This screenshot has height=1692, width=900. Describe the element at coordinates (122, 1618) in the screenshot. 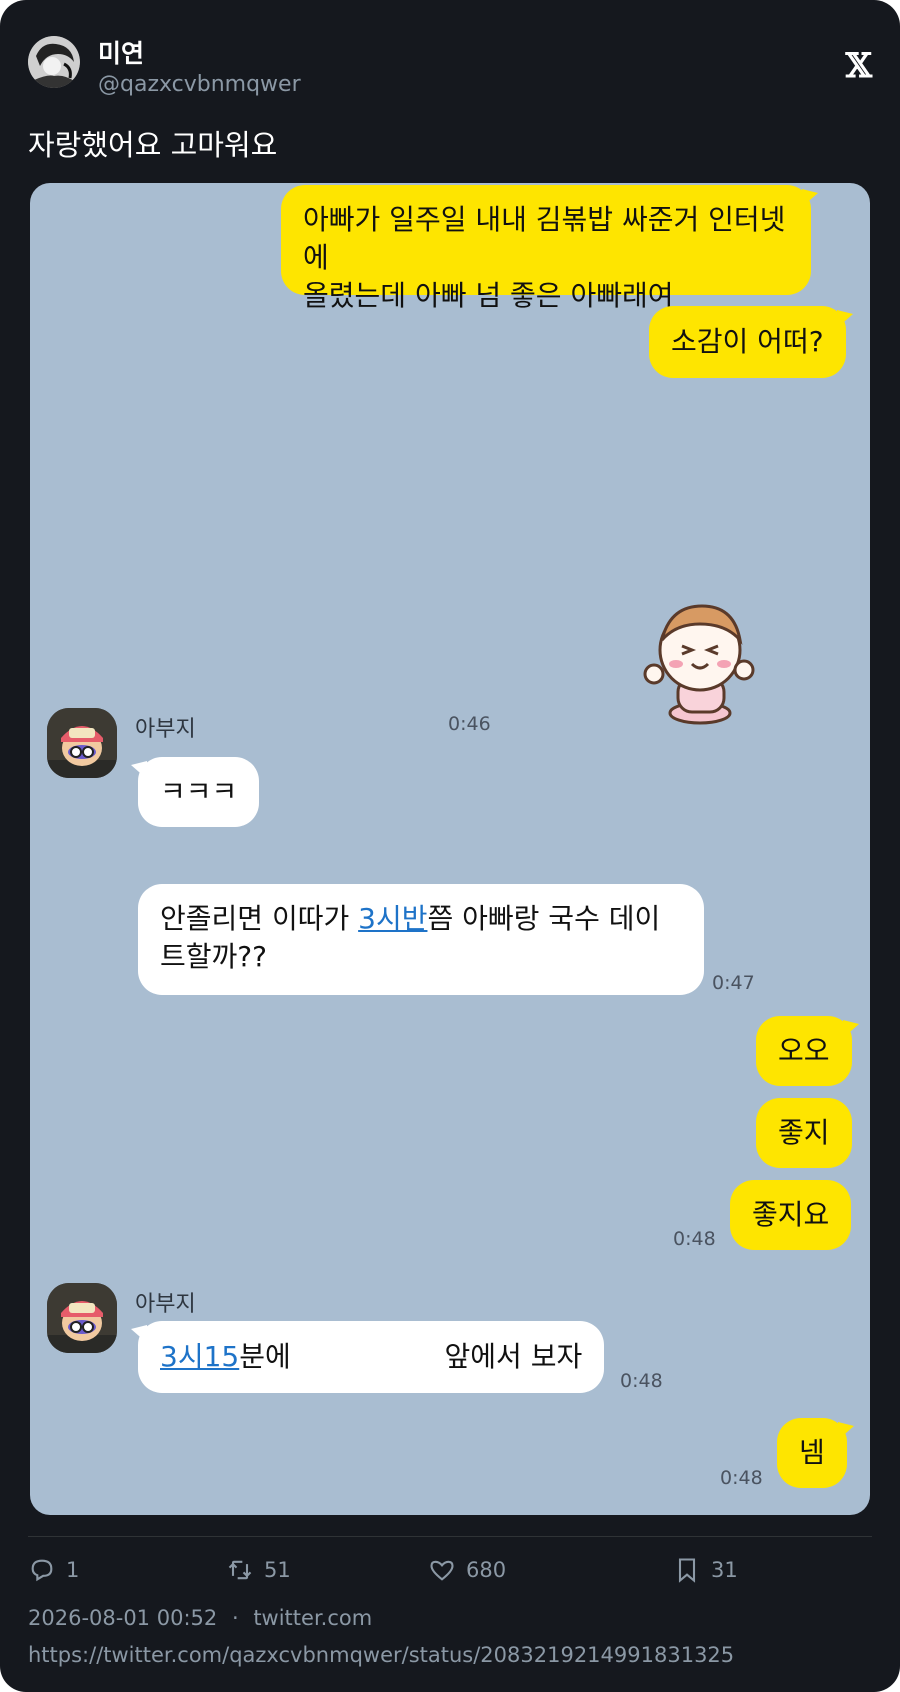

I see `tweet-date: 2026-08-01 00:52` at that location.